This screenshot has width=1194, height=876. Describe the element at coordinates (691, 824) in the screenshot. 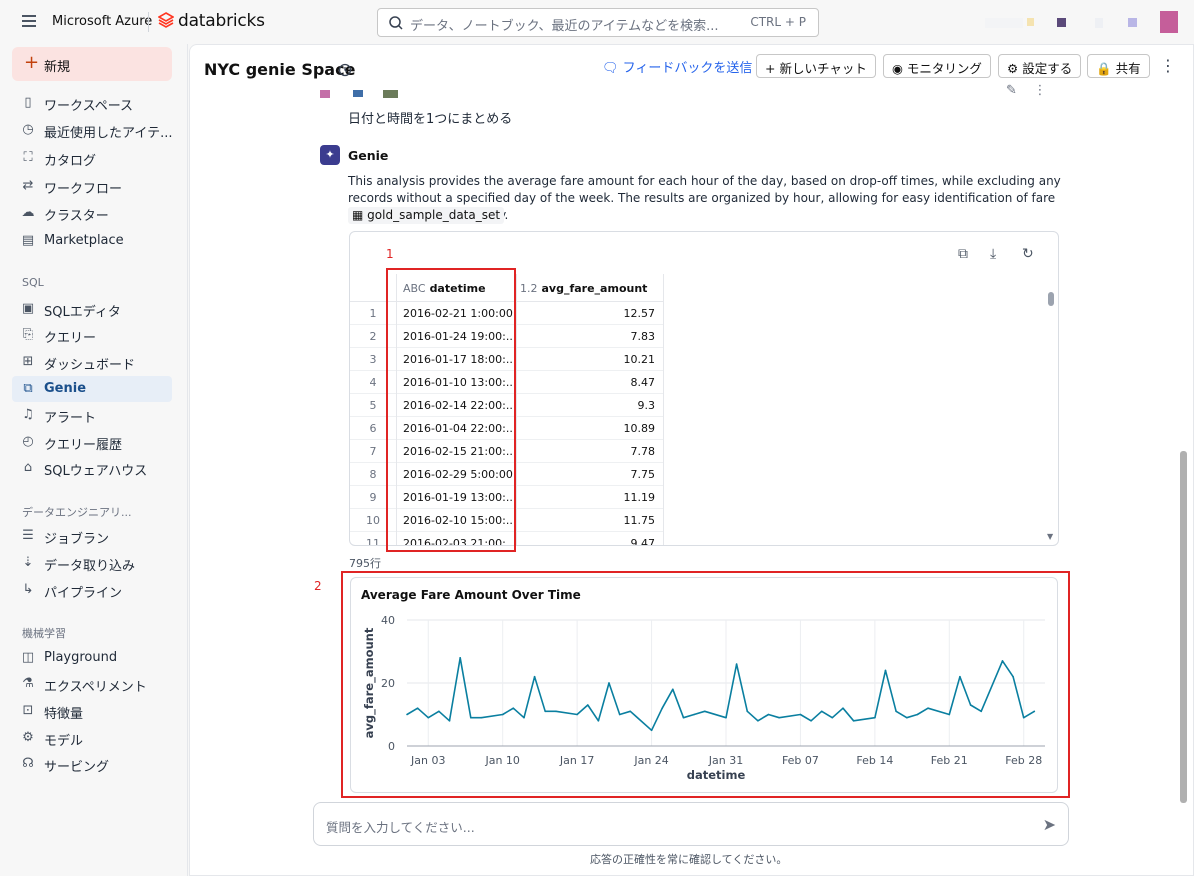

I see `question-input: 質問を入力してください... ➤` at that location.